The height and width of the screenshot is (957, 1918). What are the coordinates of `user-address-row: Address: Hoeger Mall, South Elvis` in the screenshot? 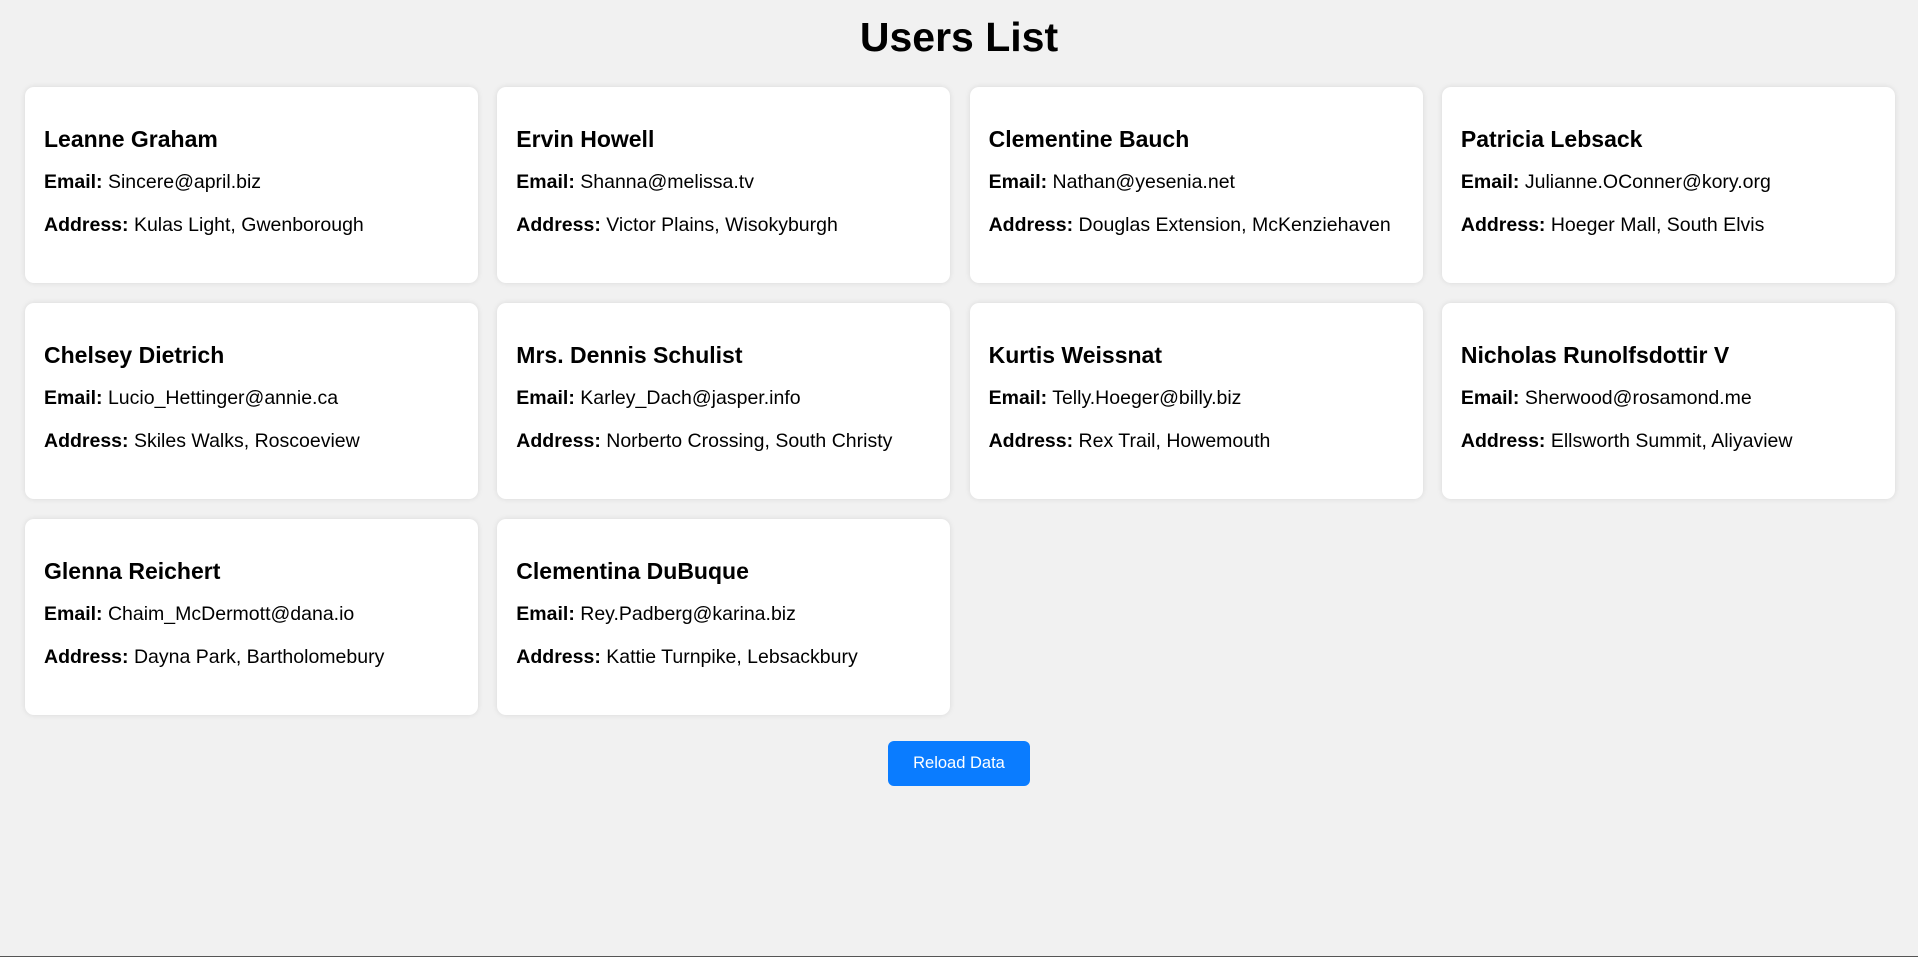 It's located at (1668, 225).